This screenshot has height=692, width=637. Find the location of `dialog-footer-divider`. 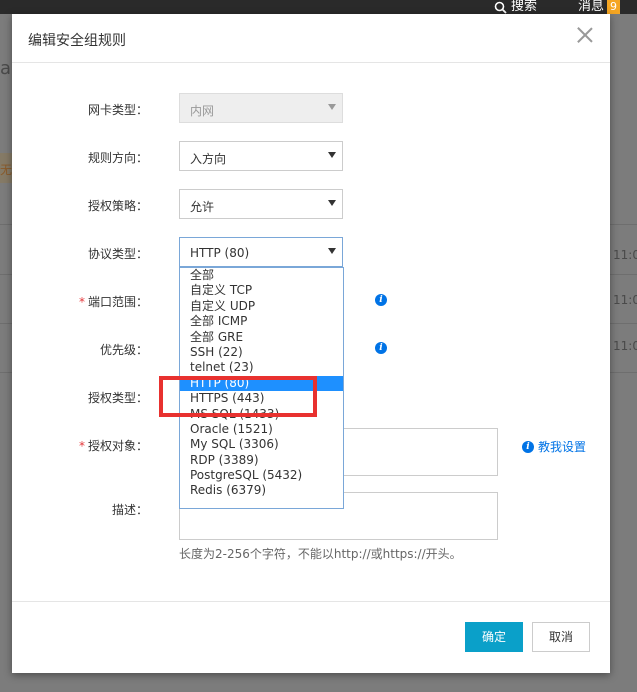

dialog-footer-divider is located at coordinates (311, 601).